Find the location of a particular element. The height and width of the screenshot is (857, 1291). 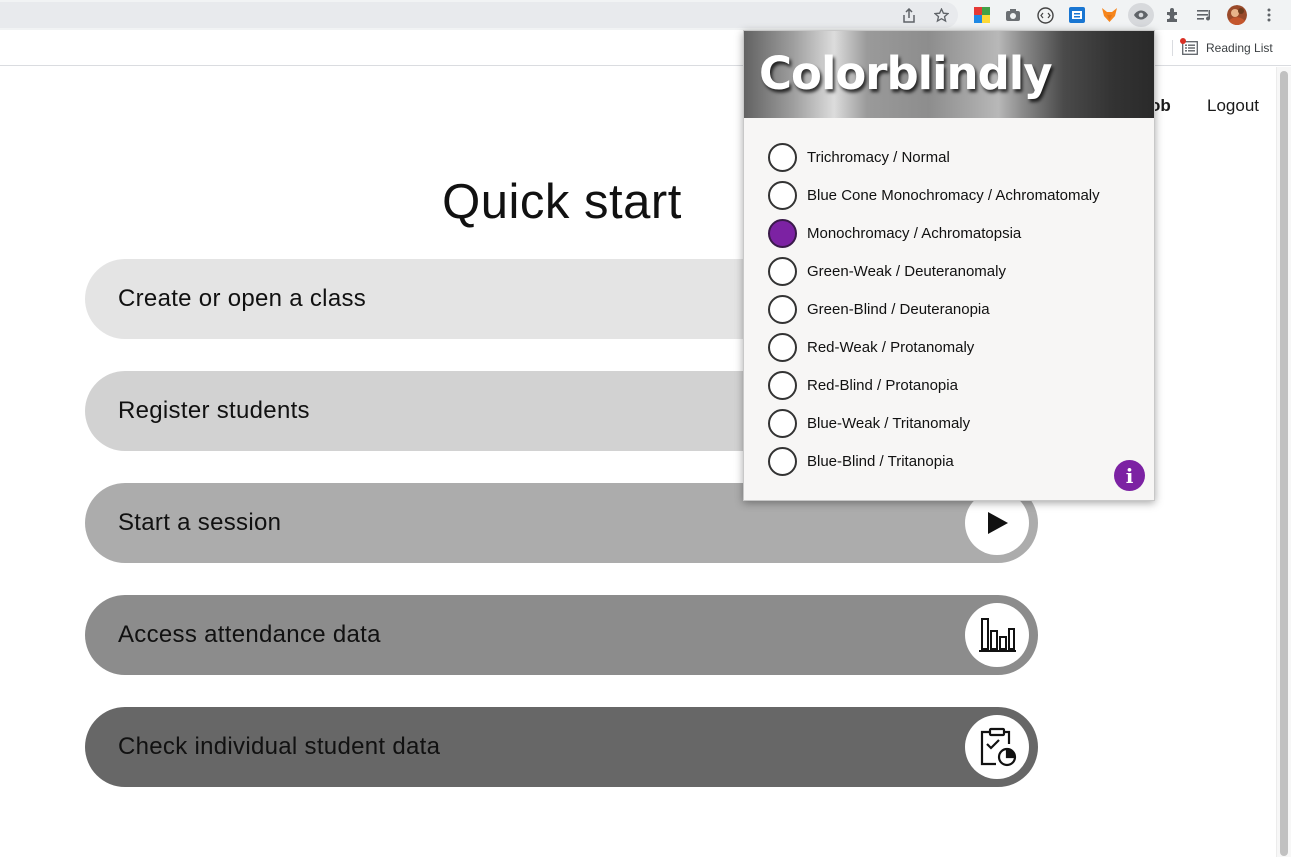

scrollbar-thumb is located at coordinates (1284, 463).